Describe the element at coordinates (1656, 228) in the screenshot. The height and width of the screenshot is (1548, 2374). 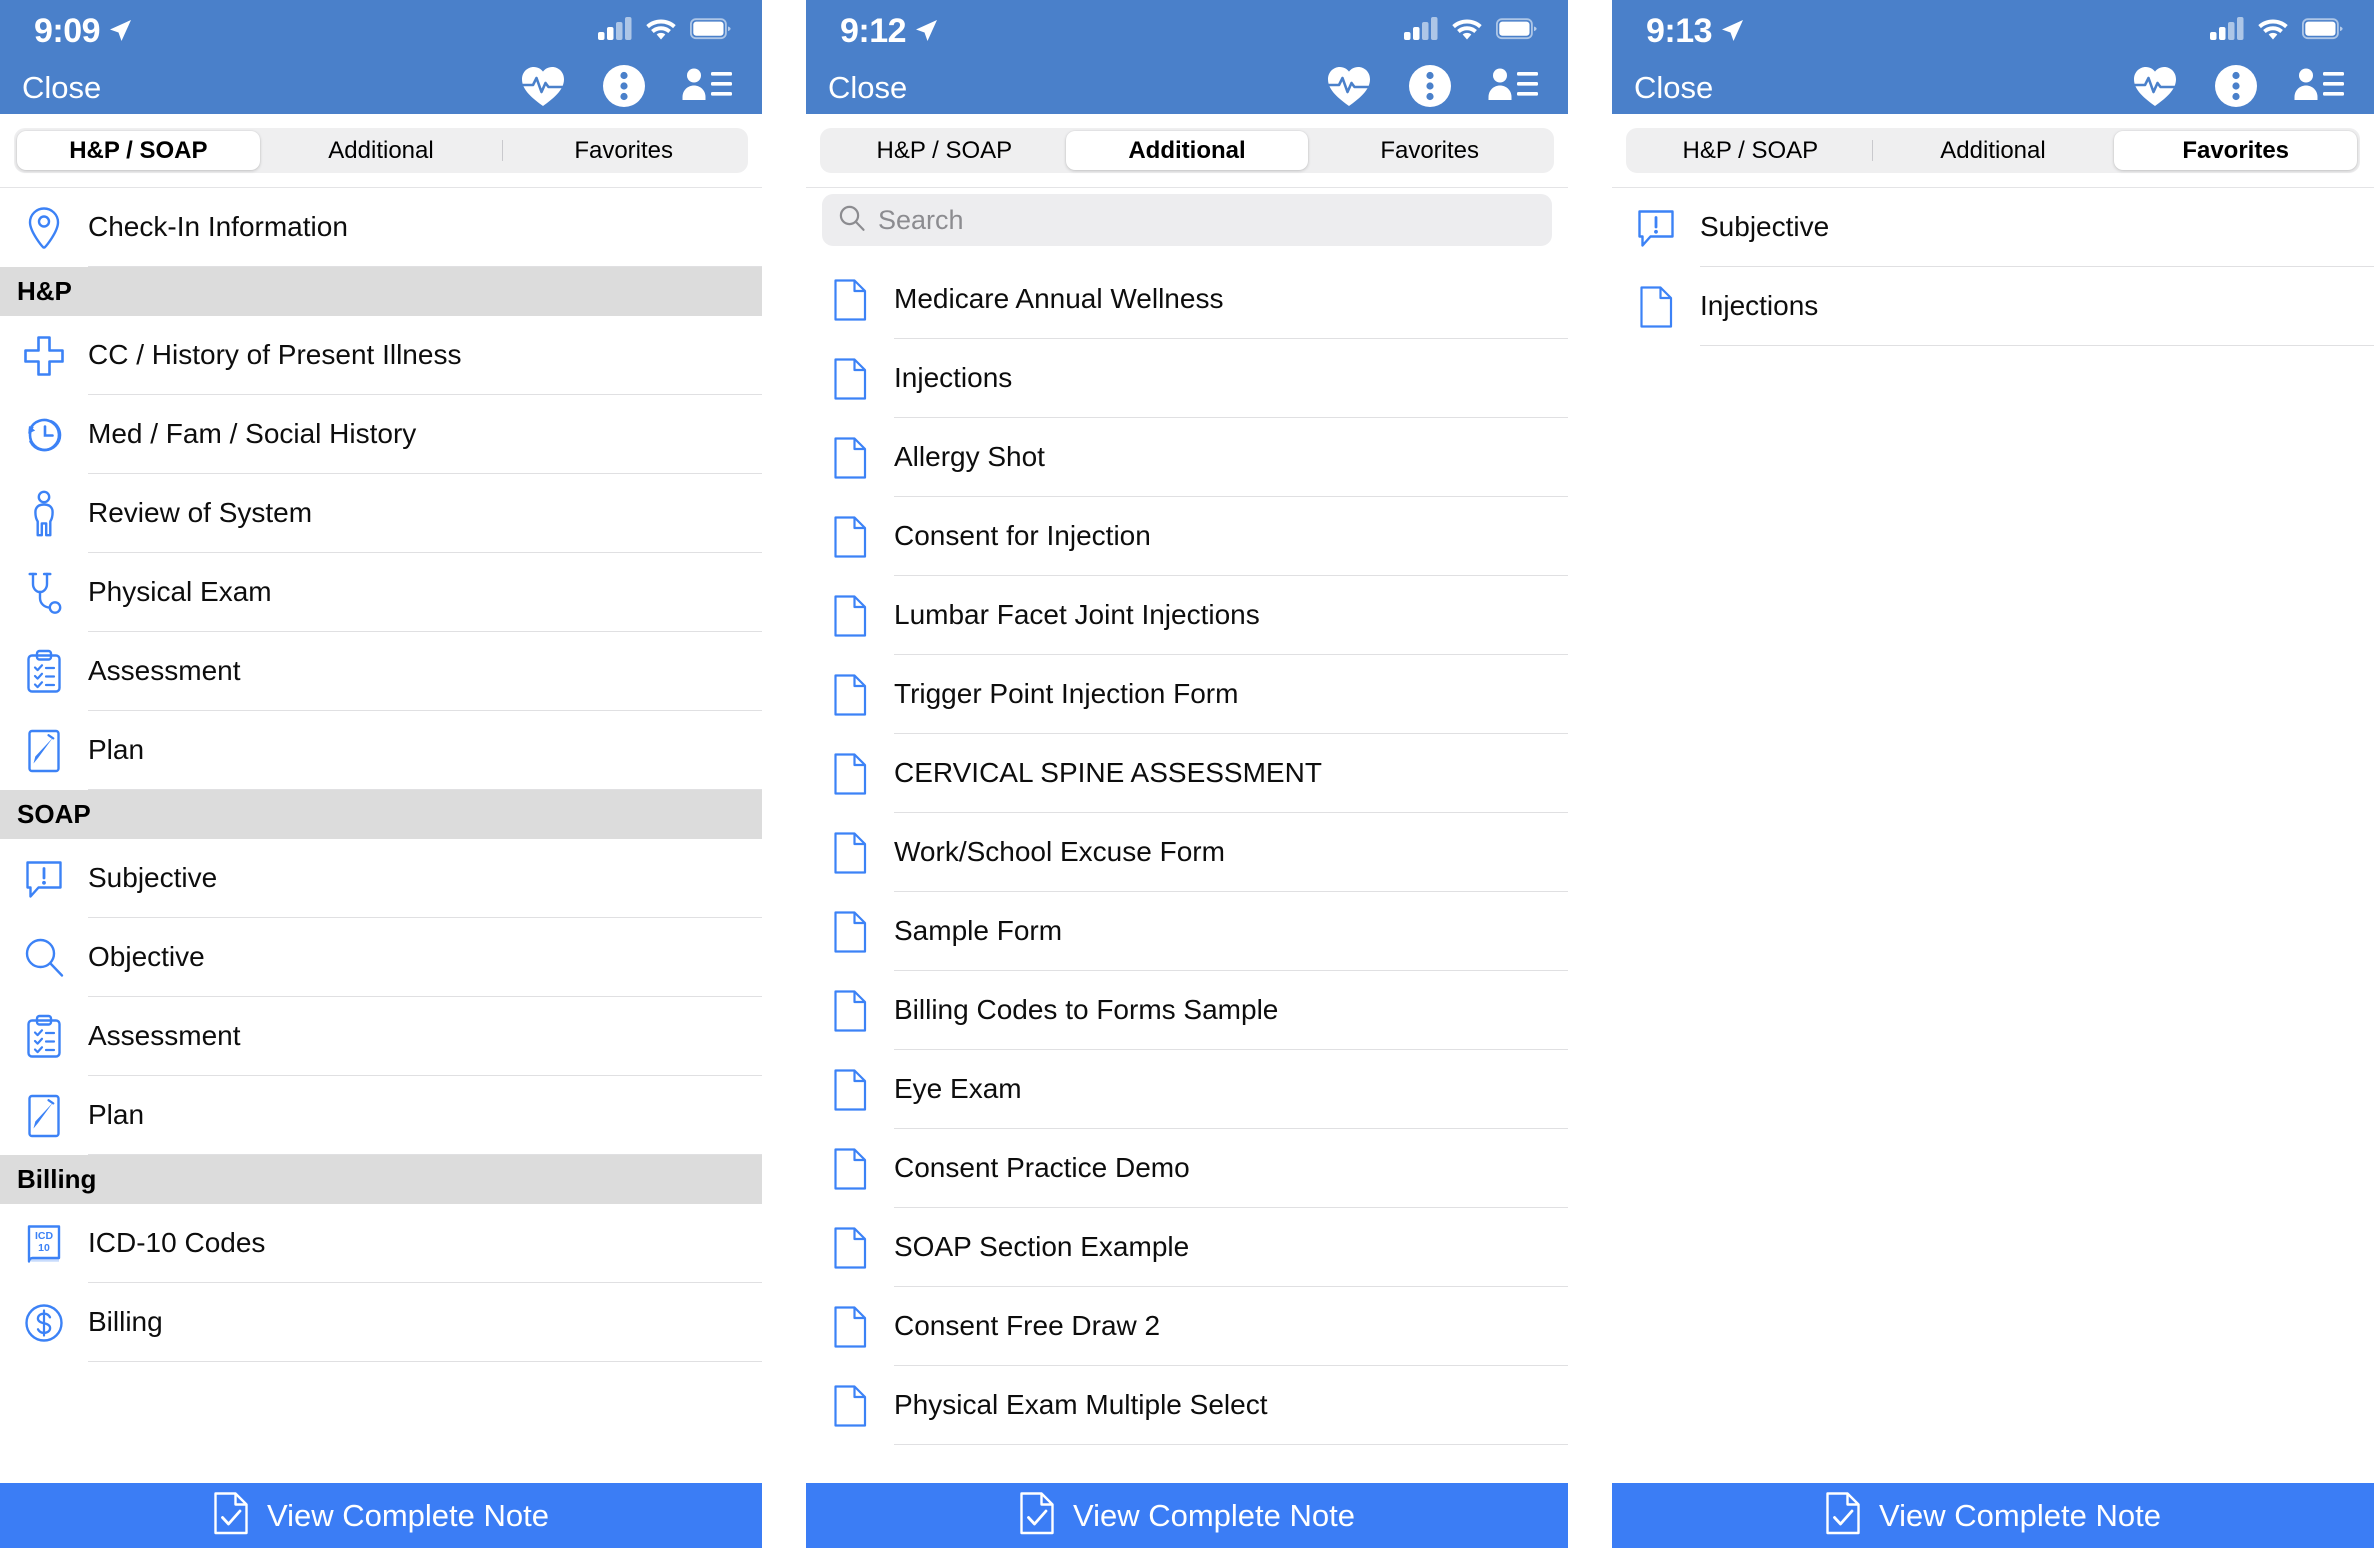
I see `speech-bubble-alert-icon` at that location.